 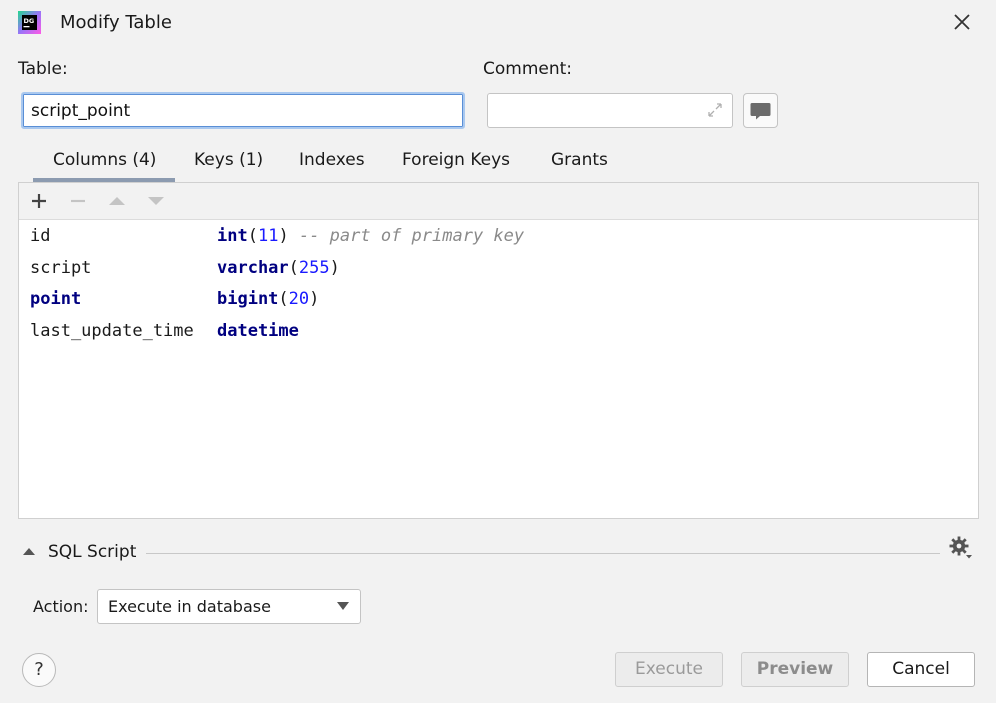 What do you see at coordinates (92, 552) in the screenshot?
I see `sql-script-label: SQL Script` at bounding box center [92, 552].